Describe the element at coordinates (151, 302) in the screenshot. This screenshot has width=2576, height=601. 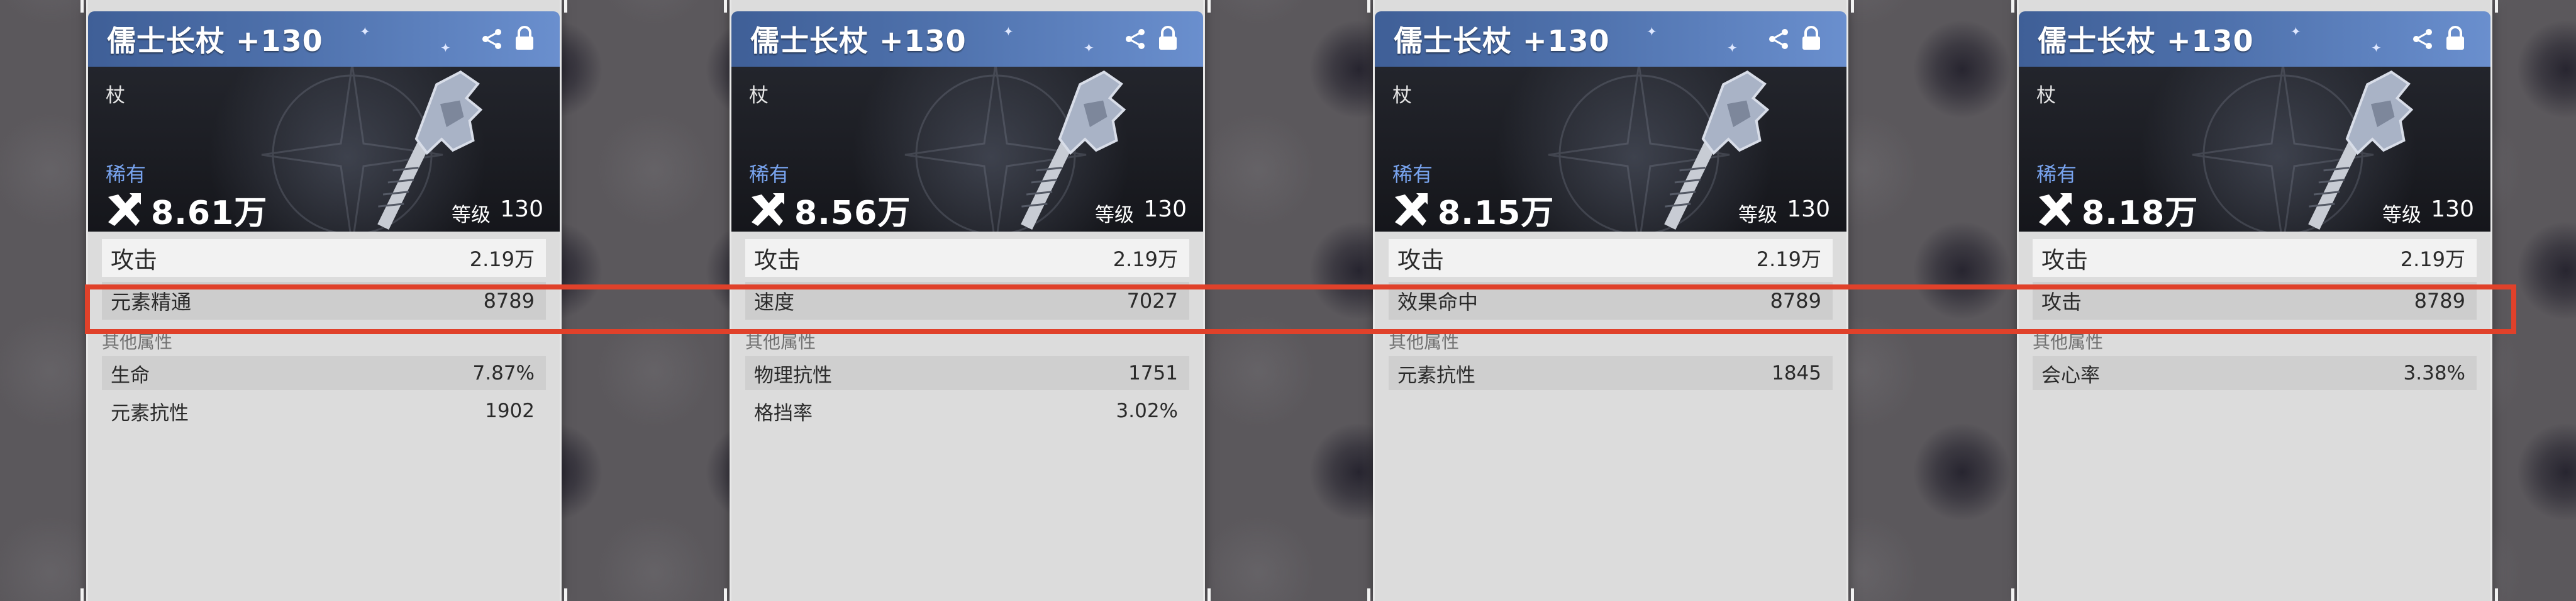
I see `stat-name: 元素精通` at that location.